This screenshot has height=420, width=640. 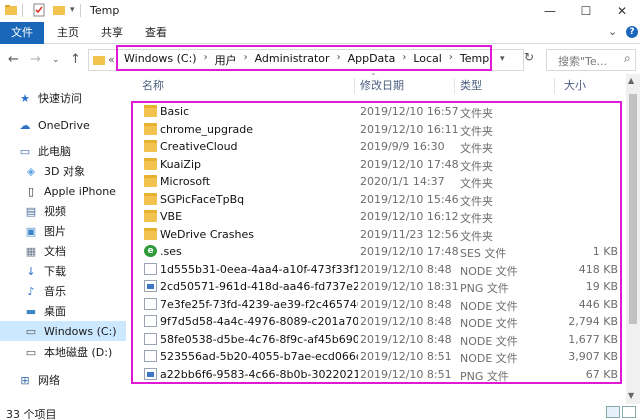 What do you see at coordinates (64, 171) in the screenshot?
I see `sidebar-item-label: 3D 对象` at bounding box center [64, 171].